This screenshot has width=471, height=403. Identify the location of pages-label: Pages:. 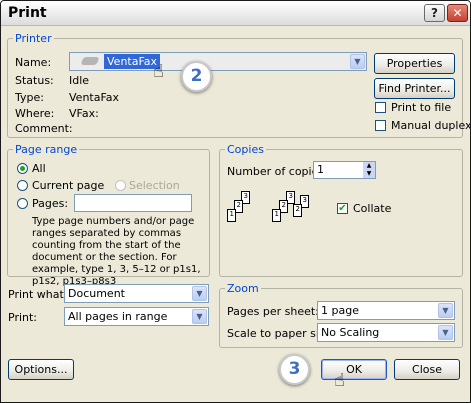
(50, 203).